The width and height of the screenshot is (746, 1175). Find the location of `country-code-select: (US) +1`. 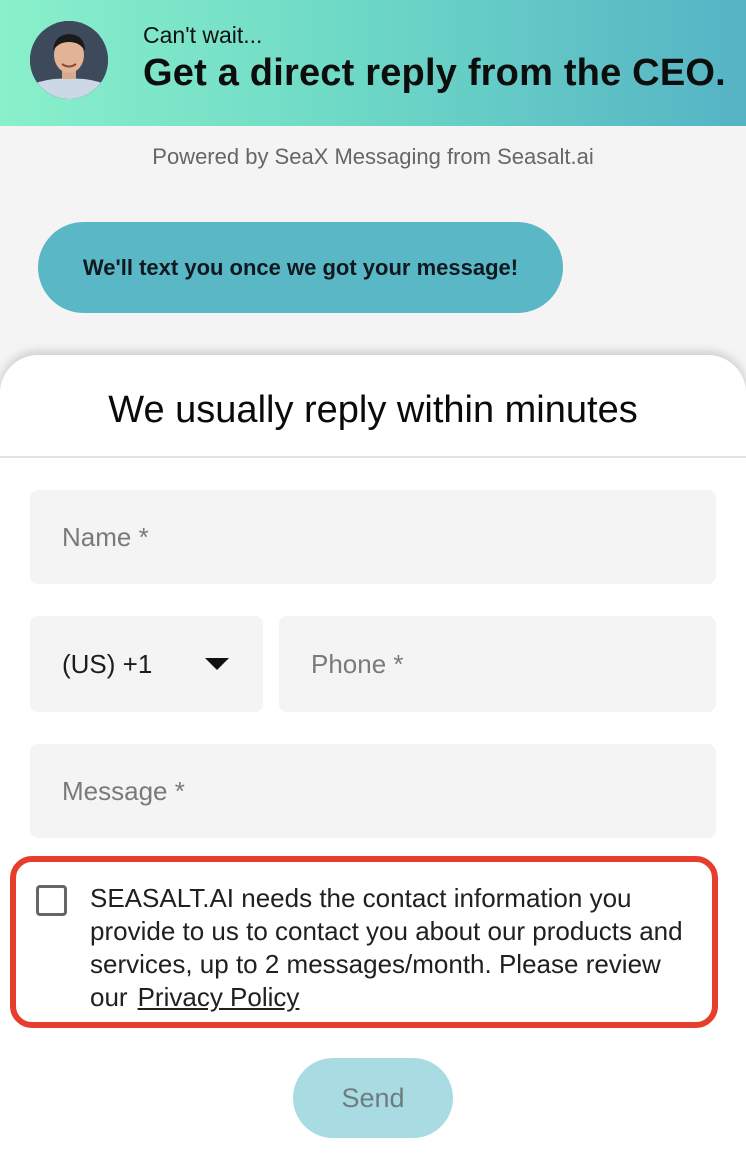

country-code-select: (US) +1 is located at coordinates (146, 664).